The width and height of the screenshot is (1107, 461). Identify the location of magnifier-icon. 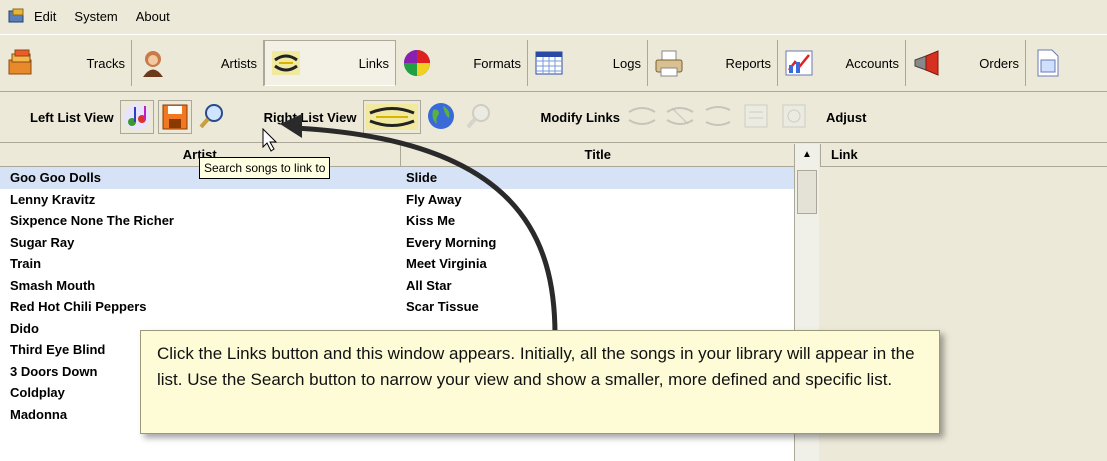
(212, 119).